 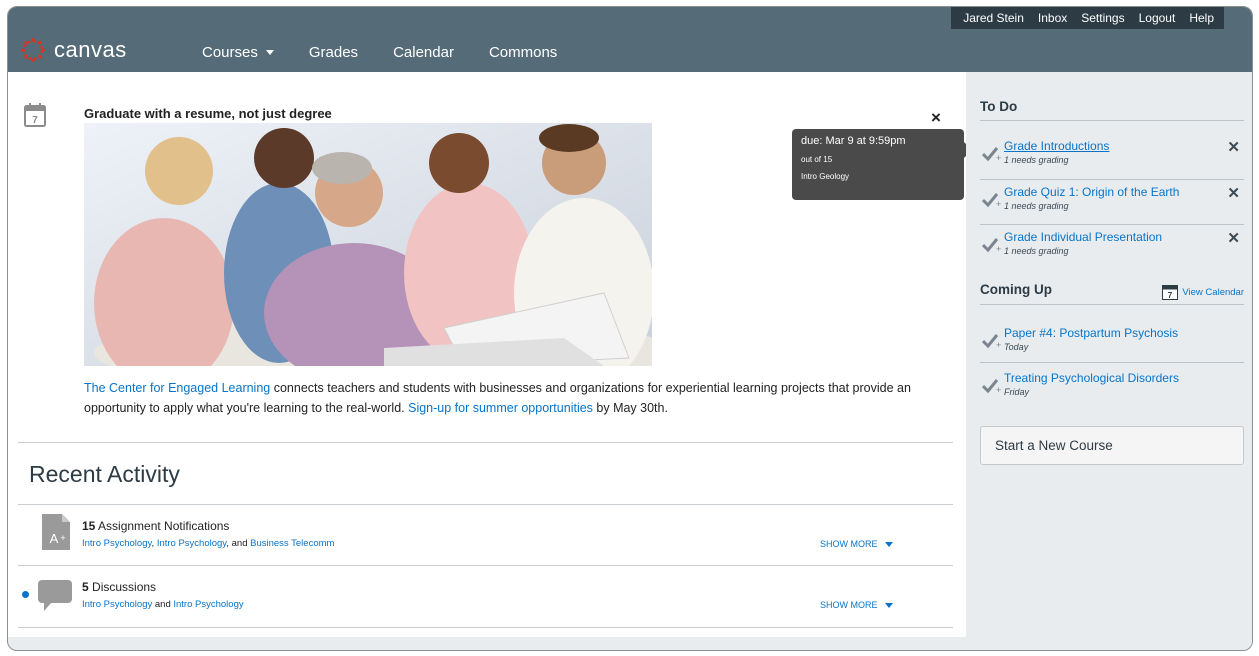 I want to click on engaged-learning-link: The Center for Engaged Learning, so click(x=177, y=388).